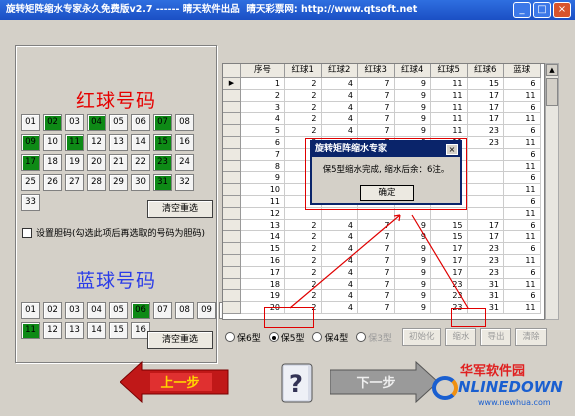  What do you see at coordinates (96, 330) in the screenshot?
I see `blue-ball-14: 14` at bounding box center [96, 330].